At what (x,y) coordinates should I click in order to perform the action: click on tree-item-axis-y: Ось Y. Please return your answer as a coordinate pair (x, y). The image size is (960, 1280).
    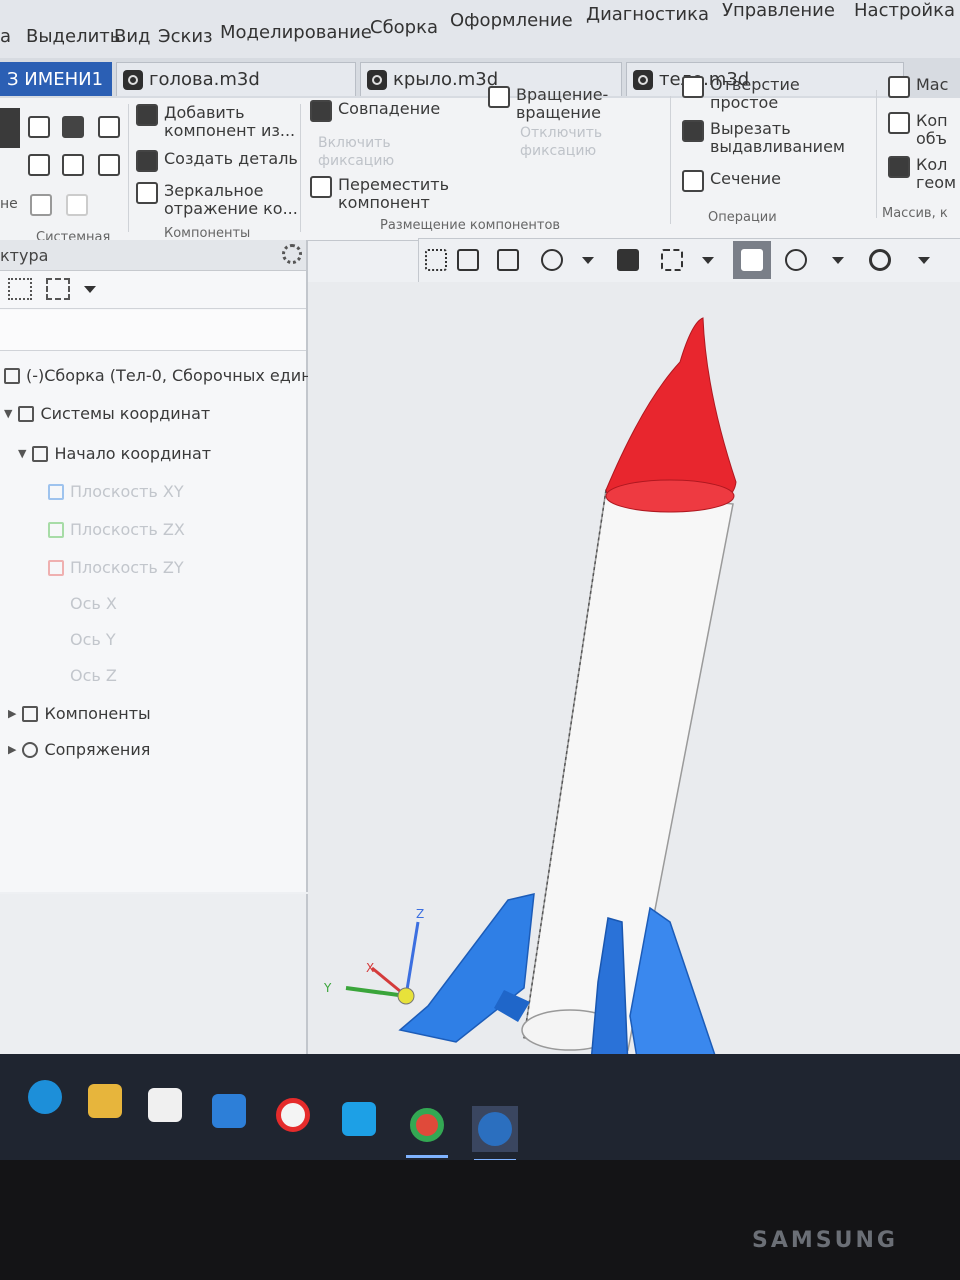
    Looking at the image, I should click on (93, 639).